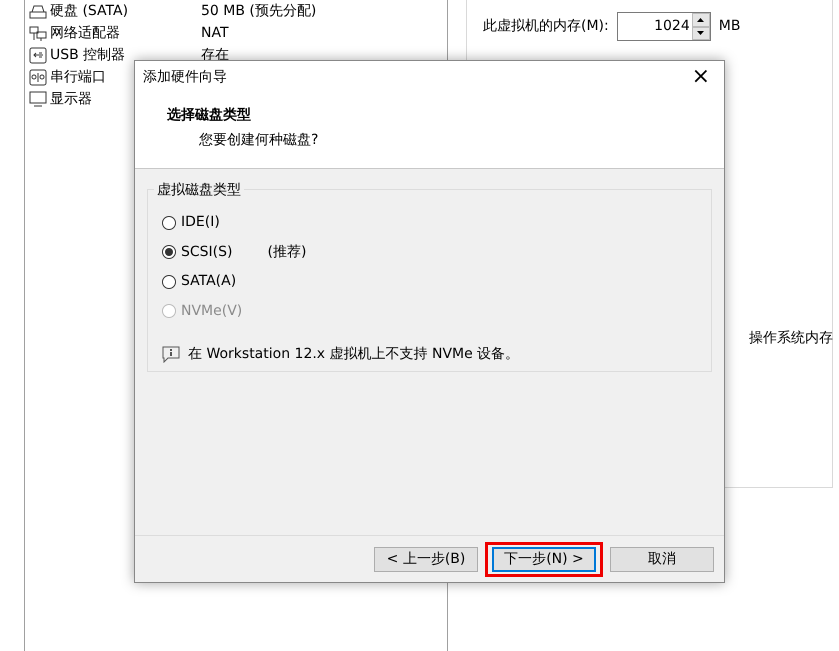  What do you see at coordinates (215, 33) in the screenshot?
I see `device-summary: NAT` at bounding box center [215, 33].